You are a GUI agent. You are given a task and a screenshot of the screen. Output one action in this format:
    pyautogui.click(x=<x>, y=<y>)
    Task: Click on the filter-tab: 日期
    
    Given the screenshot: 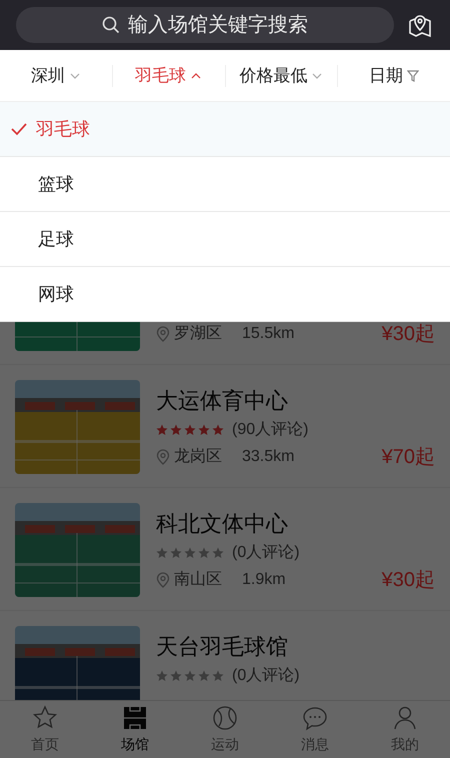 What is the action you would take?
    pyautogui.click(x=394, y=75)
    